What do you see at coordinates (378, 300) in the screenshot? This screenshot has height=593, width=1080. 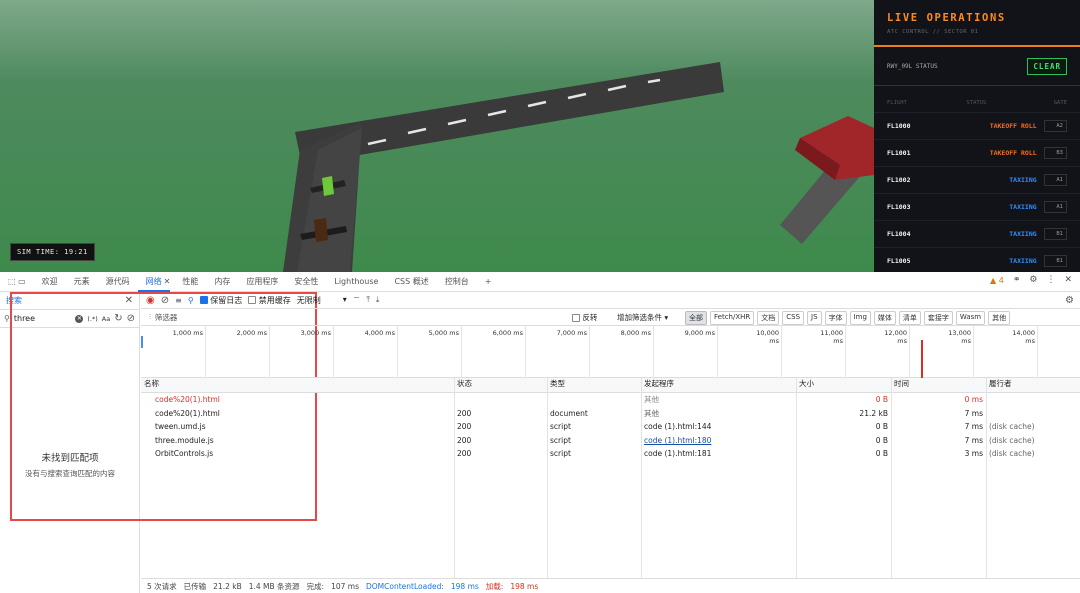 I see `export-icon: ⤓` at bounding box center [378, 300].